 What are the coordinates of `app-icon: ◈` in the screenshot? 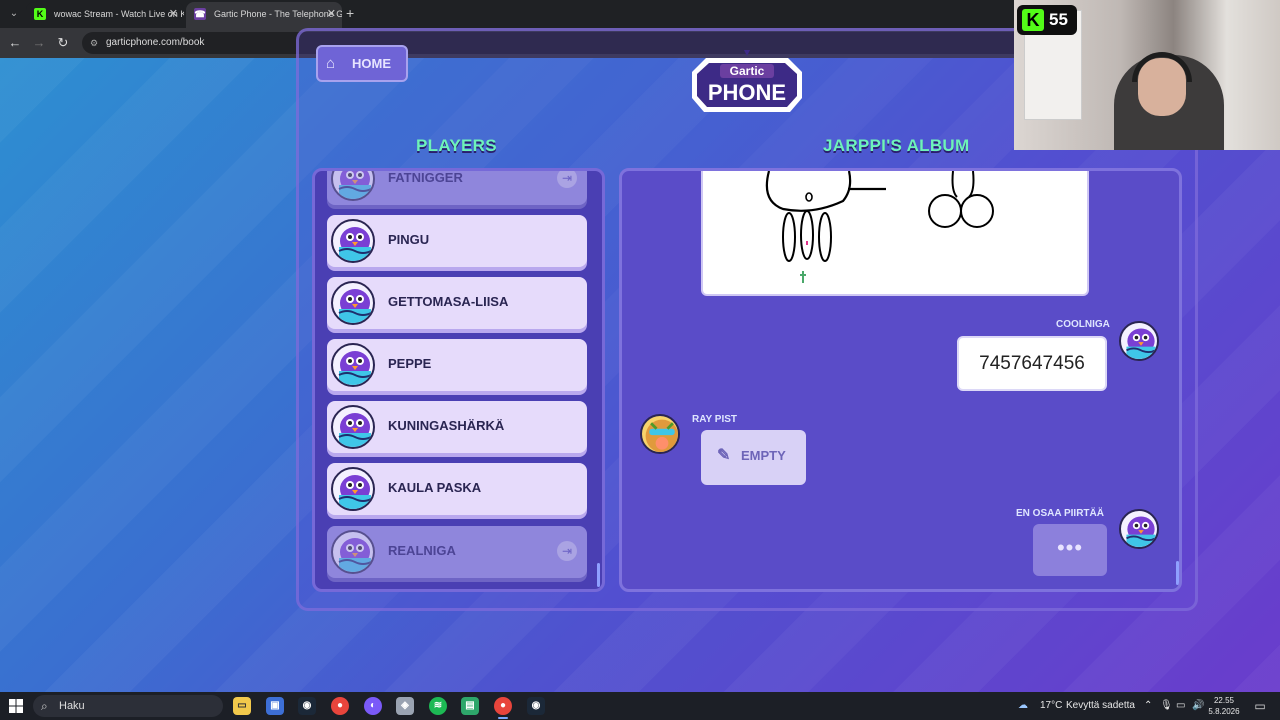 It's located at (405, 706).